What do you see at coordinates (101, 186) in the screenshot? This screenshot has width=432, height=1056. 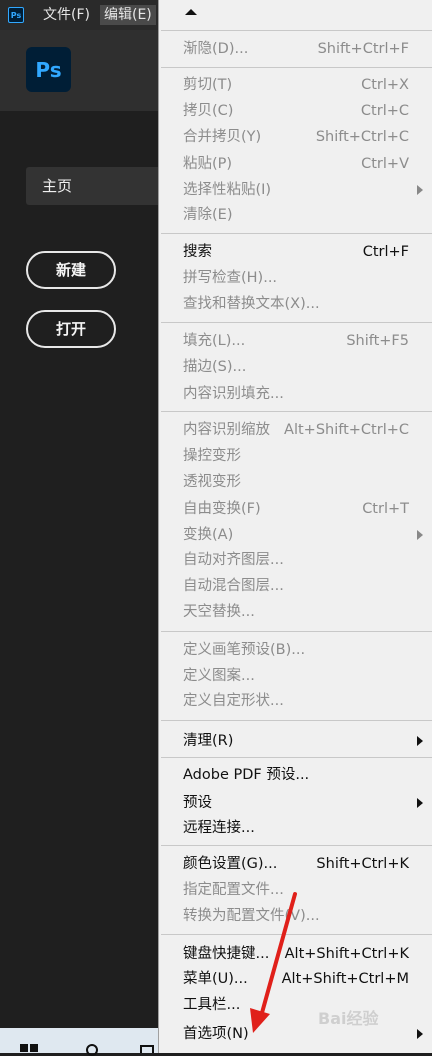 I see `nav-home: 主页` at bounding box center [101, 186].